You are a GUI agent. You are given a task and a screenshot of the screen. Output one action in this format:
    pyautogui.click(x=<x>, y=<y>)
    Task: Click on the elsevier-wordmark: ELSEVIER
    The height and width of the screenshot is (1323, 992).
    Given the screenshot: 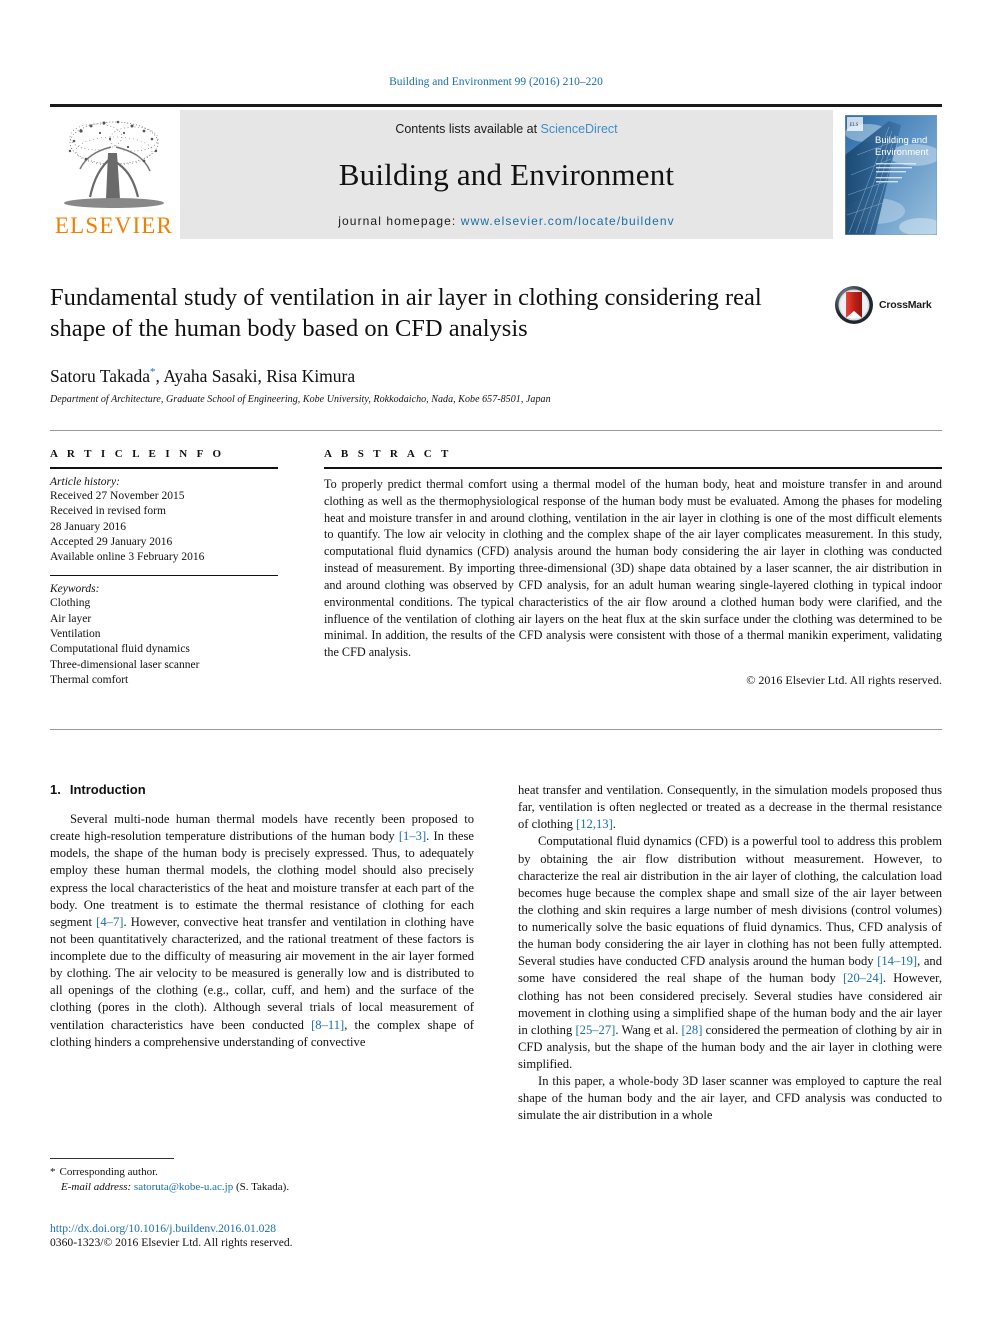 What is the action you would take?
    pyautogui.click(x=114, y=225)
    